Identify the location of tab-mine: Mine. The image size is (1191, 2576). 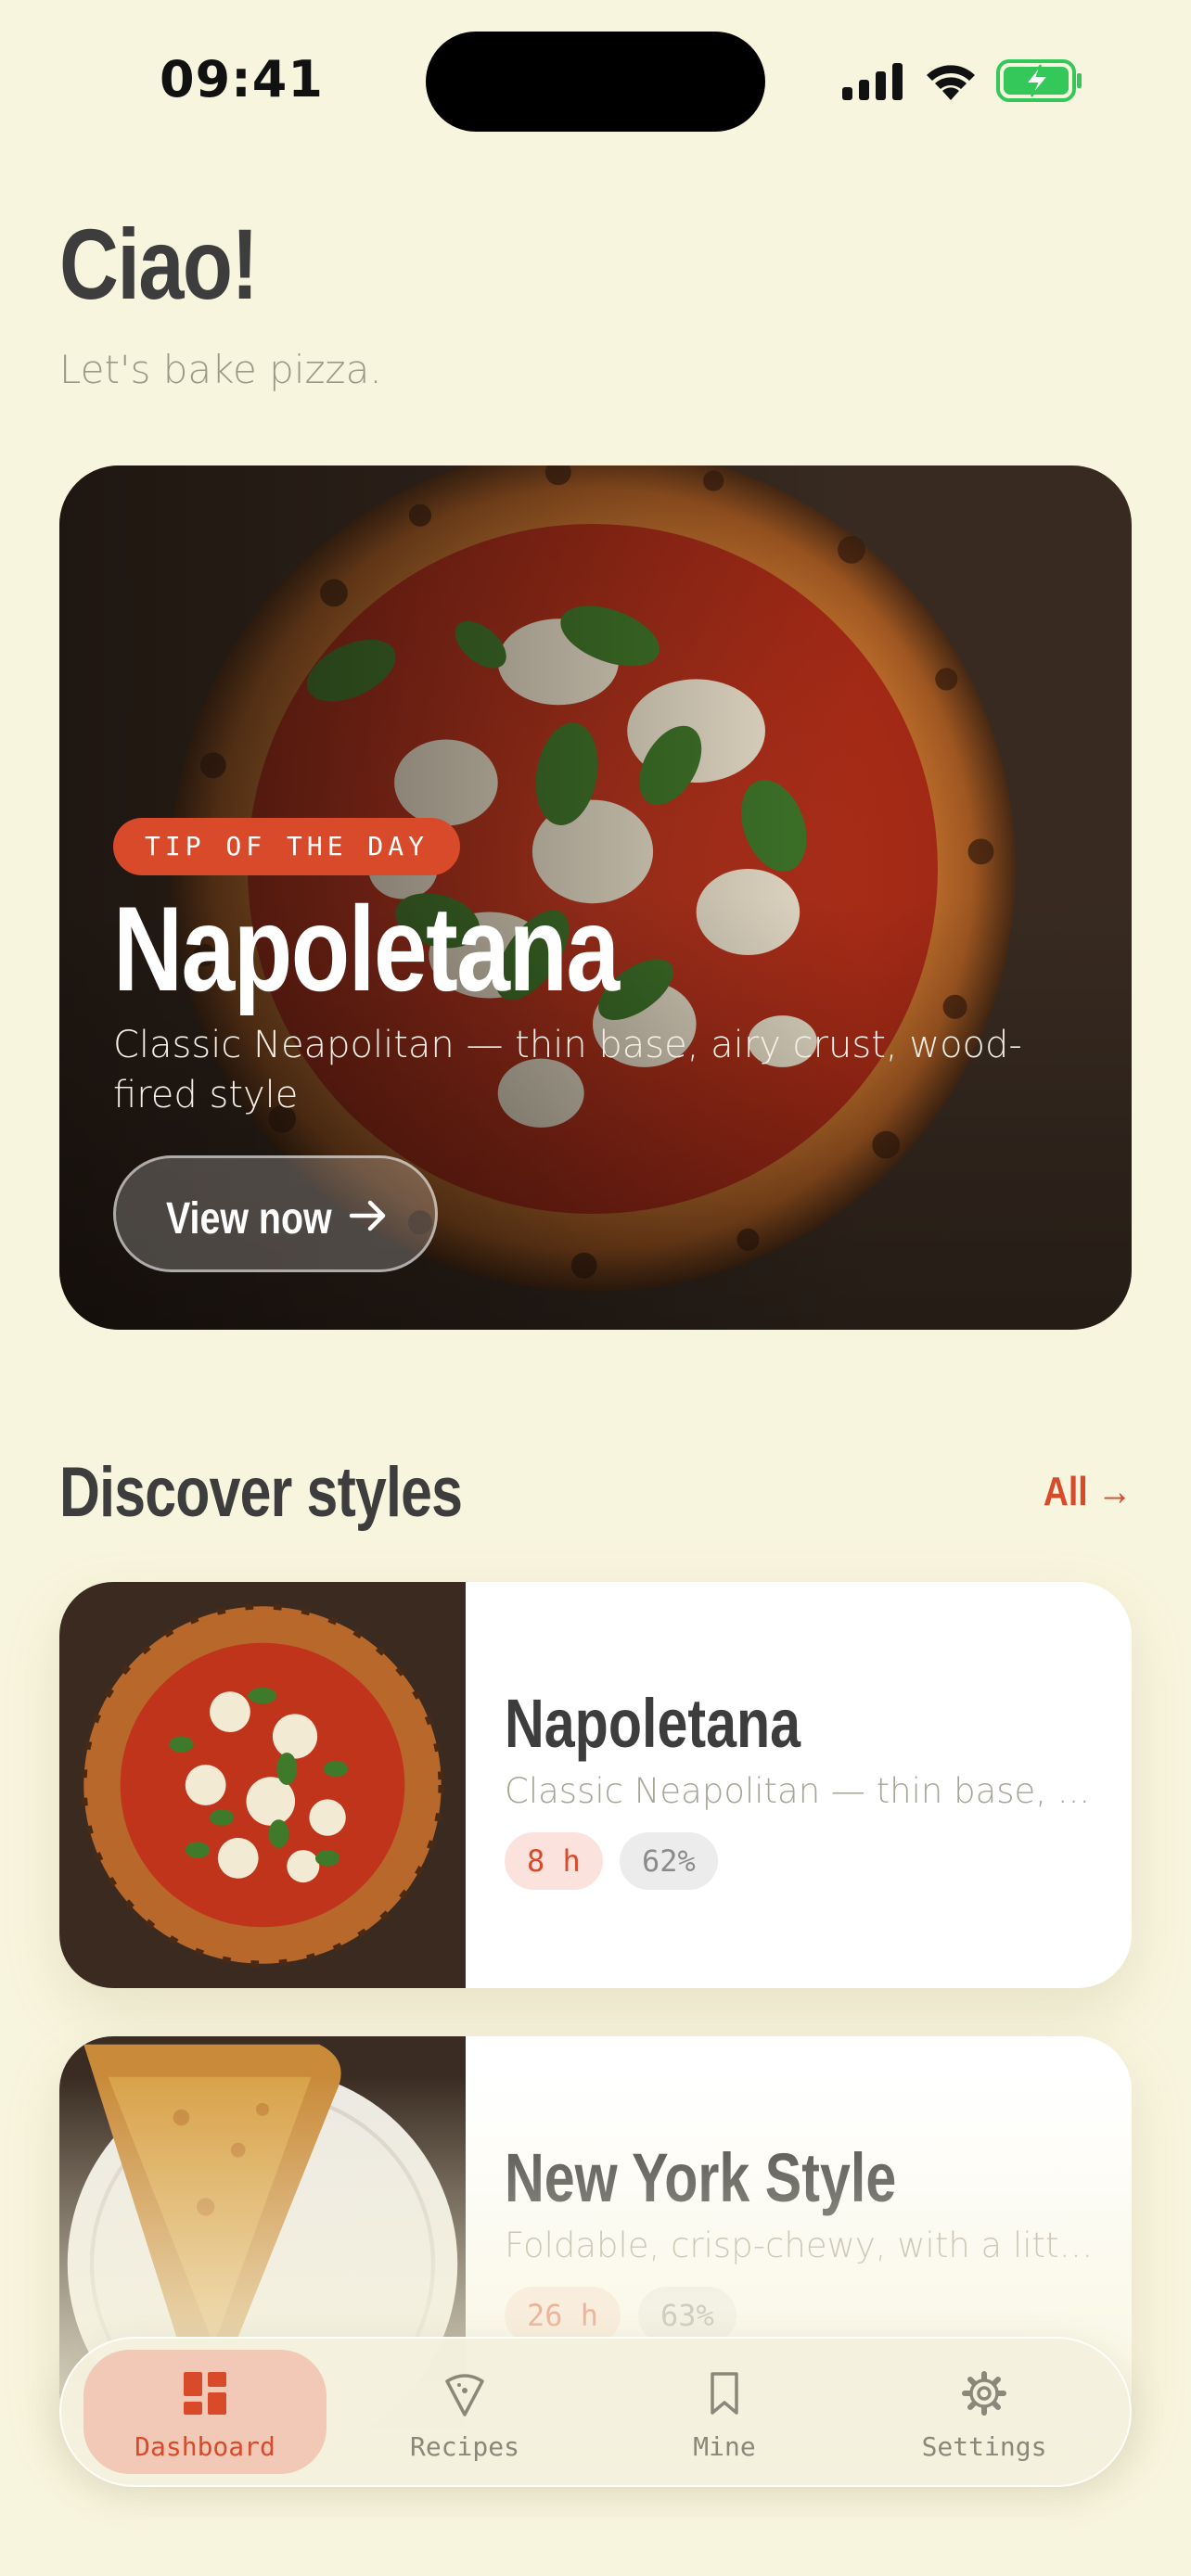
(725, 2412).